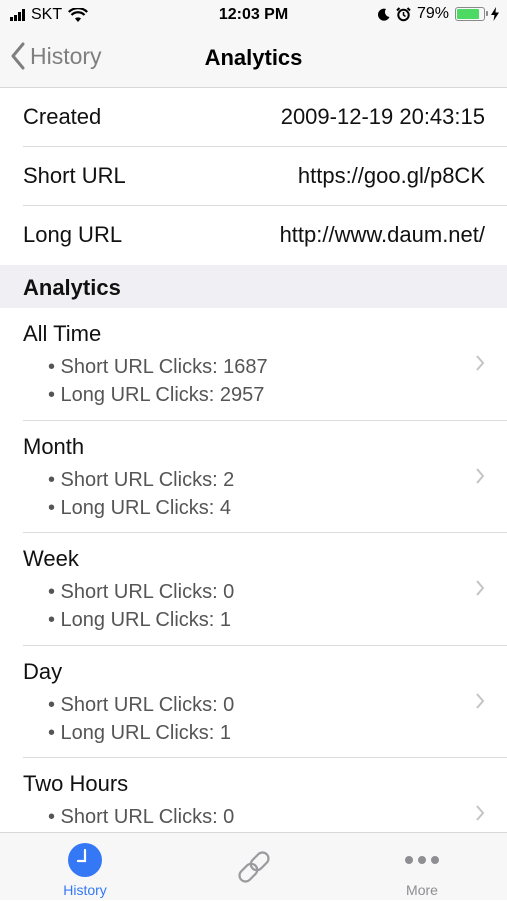  I want to click on tab-more: More, so click(422, 867).